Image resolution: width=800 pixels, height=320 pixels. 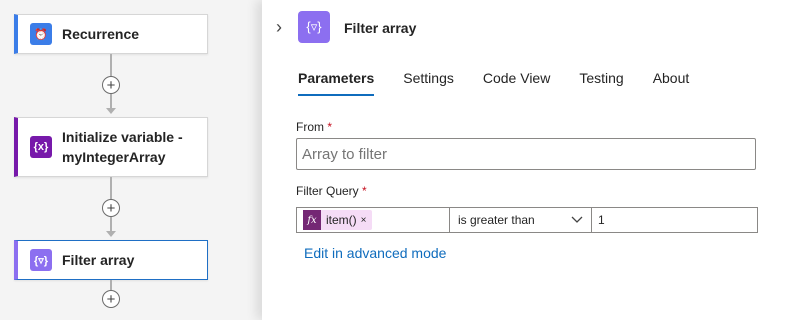 What do you see at coordinates (312, 220) in the screenshot?
I see `function-icon: fx` at bounding box center [312, 220].